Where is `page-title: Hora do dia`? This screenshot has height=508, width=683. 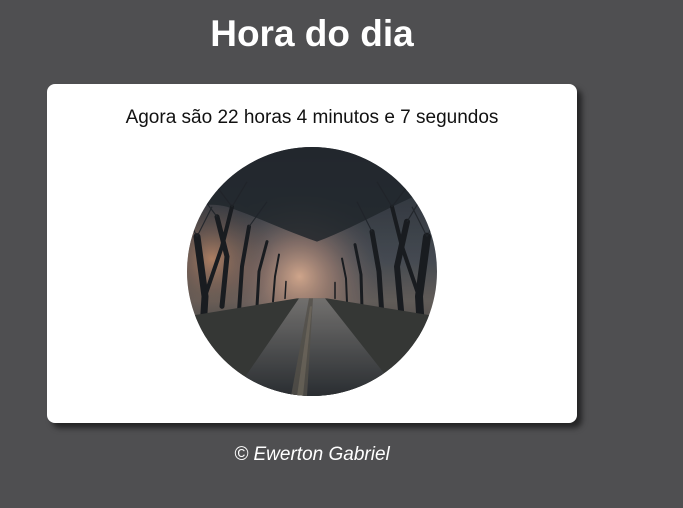 page-title: Hora do dia is located at coordinates (312, 33).